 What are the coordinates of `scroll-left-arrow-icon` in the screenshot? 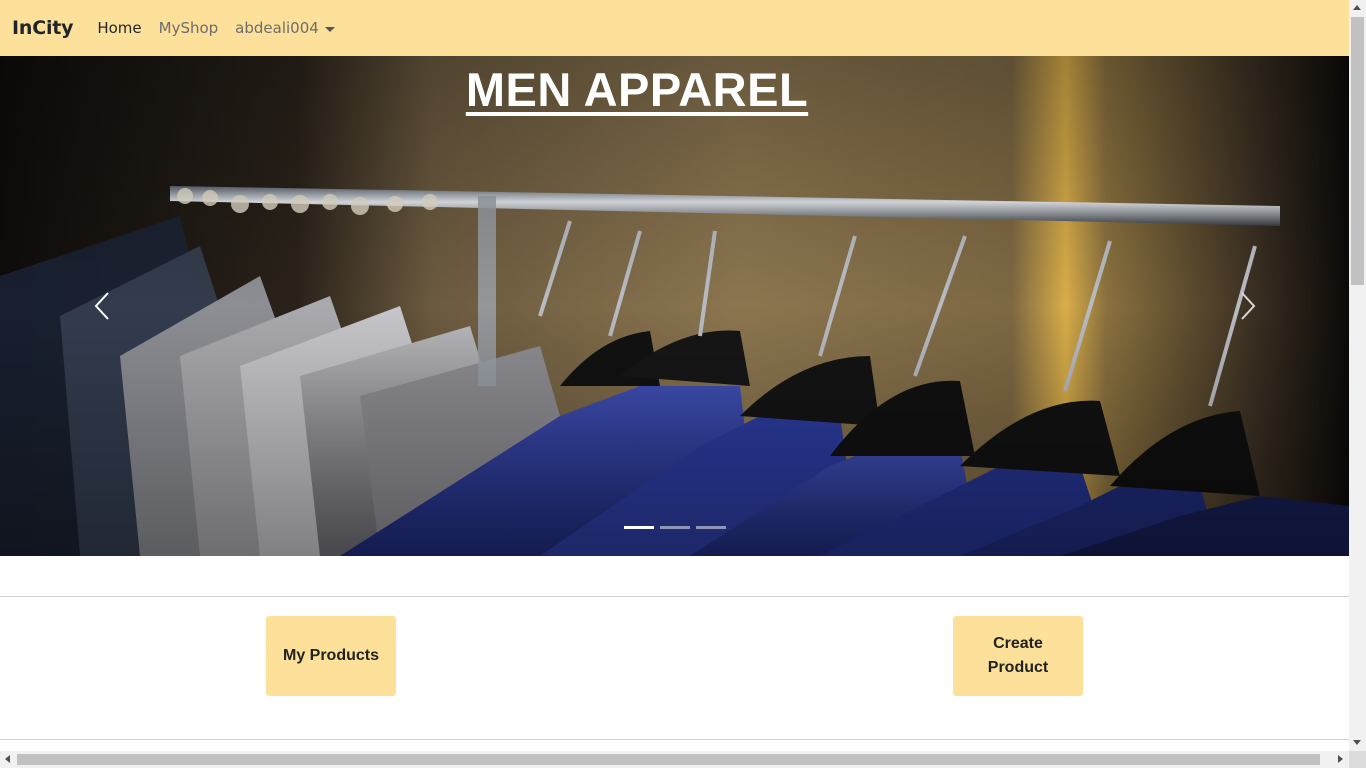 It's located at (7, 759).